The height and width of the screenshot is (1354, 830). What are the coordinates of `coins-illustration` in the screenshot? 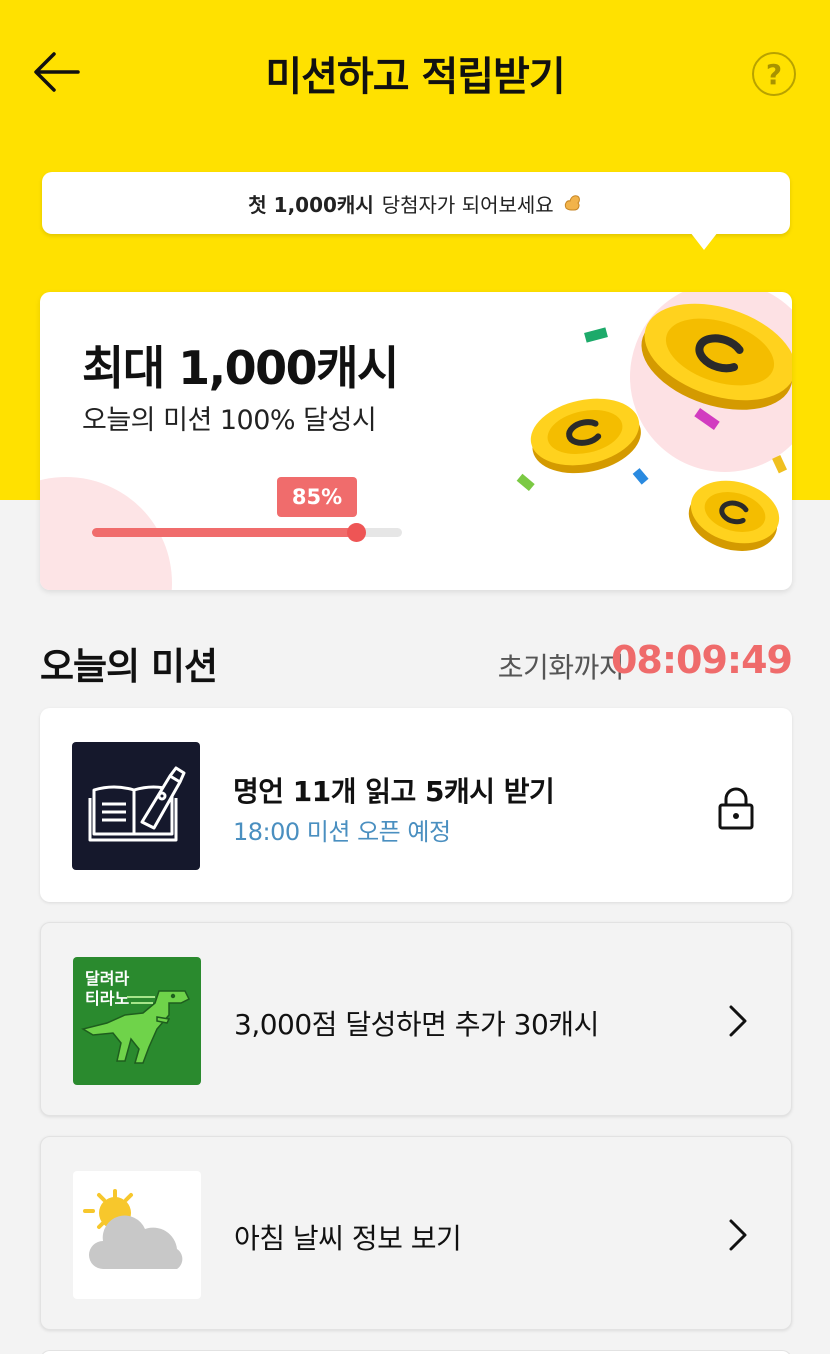 It's located at (654, 427).